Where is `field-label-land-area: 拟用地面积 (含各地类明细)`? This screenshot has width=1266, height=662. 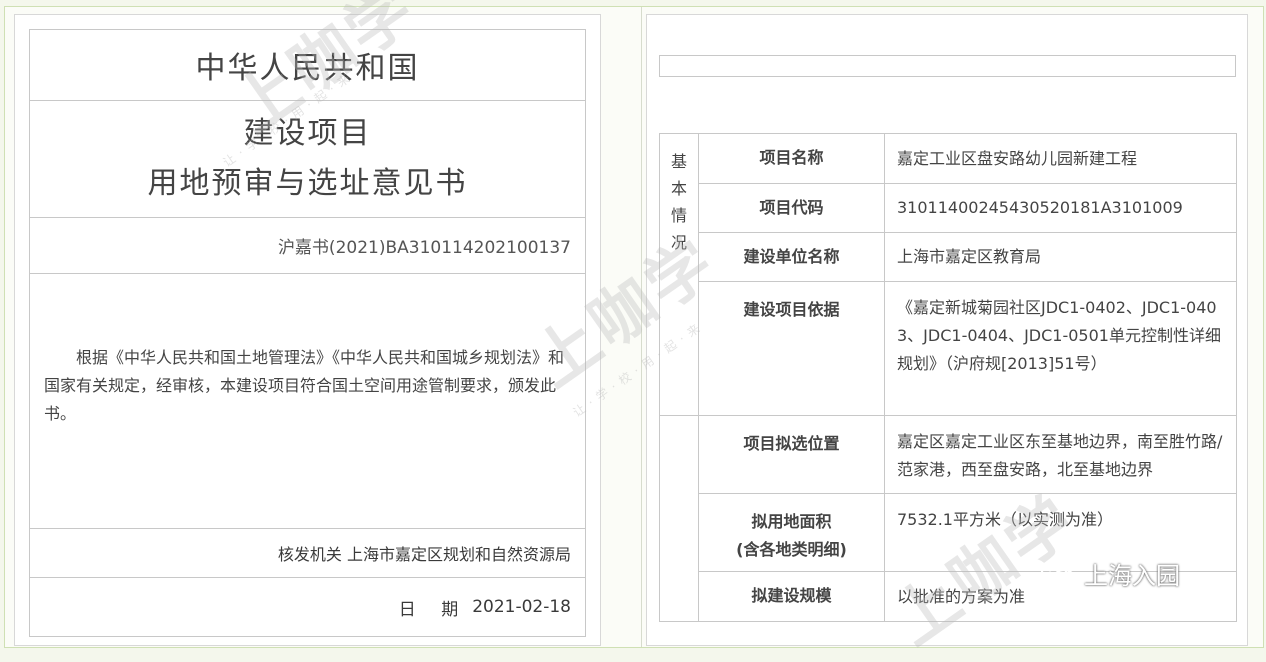
field-label-land-area: 拟用地面积 (含各地类明细) is located at coordinates (791, 532).